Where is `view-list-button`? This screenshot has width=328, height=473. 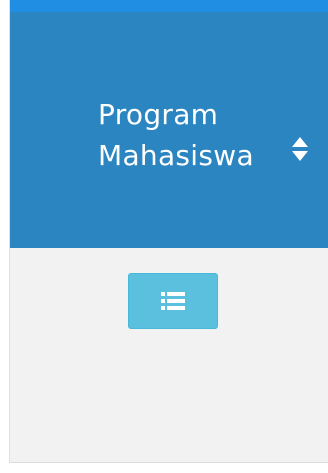
view-list-button is located at coordinates (173, 301).